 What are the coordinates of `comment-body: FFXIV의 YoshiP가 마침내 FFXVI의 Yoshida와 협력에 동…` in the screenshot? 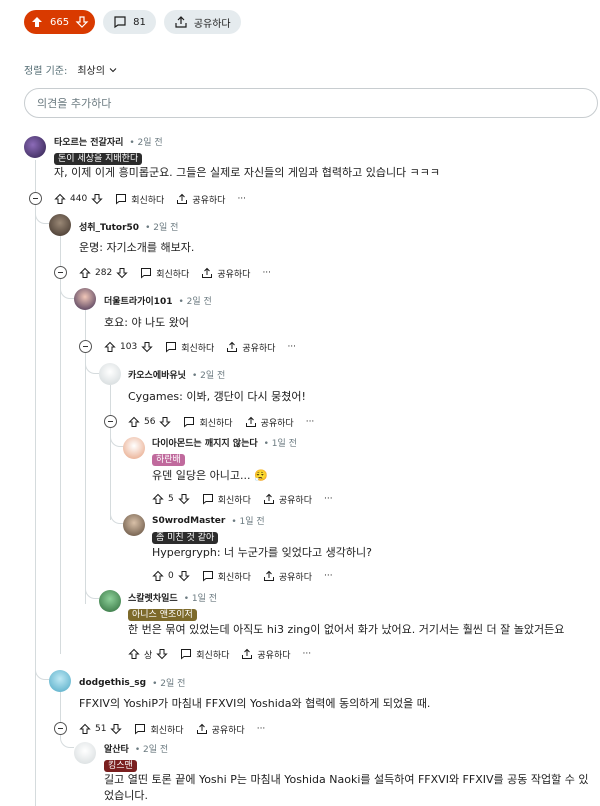 It's located at (255, 703).